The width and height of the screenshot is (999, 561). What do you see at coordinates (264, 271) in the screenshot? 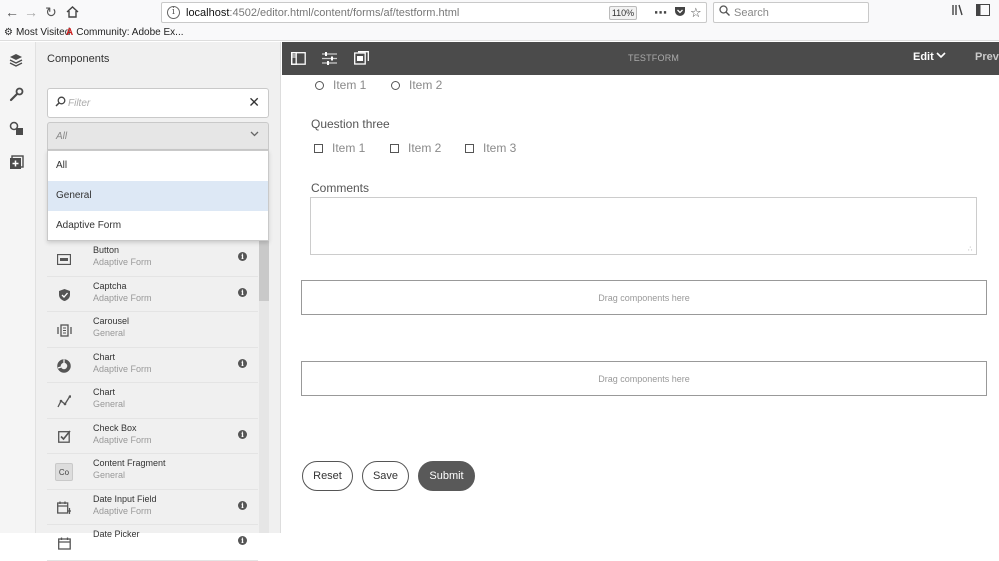
I see `scrollbar-thumb` at bounding box center [264, 271].